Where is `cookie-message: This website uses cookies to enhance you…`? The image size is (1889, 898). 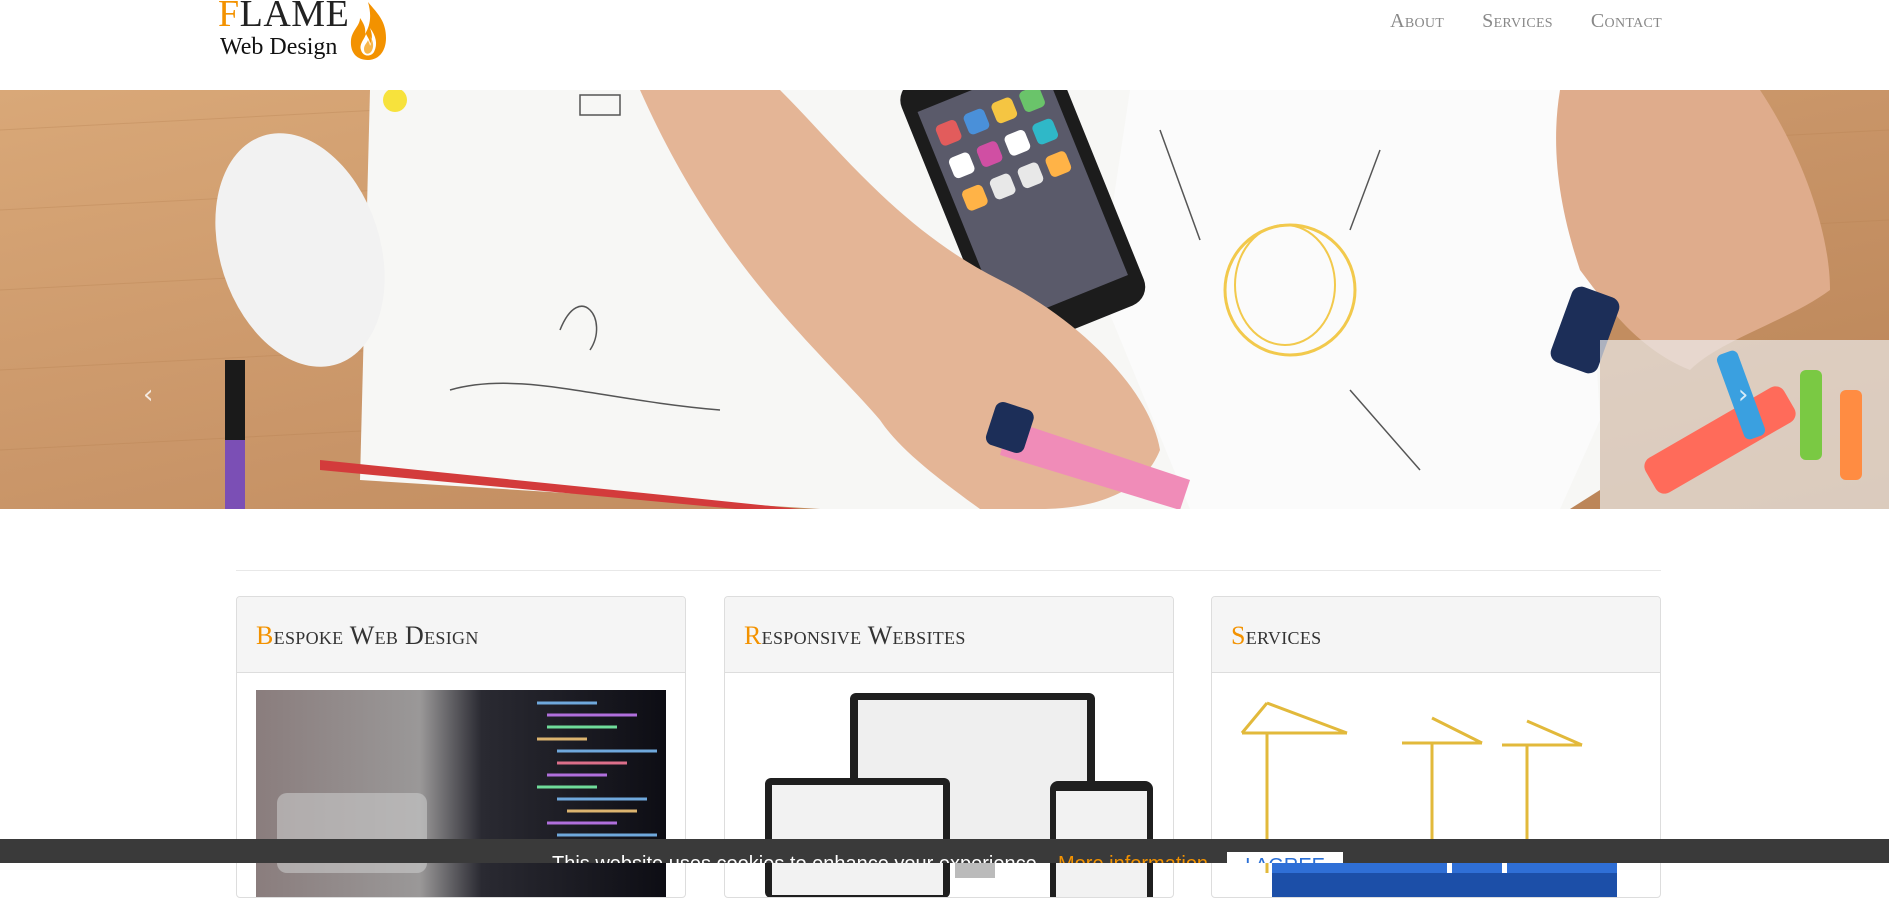 cookie-message: This website uses cookies to enhance you… is located at coordinates (797, 858).